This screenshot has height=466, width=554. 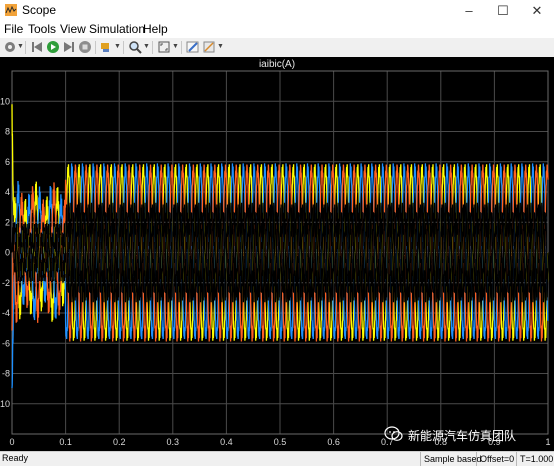 What do you see at coordinates (119, 442) in the screenshot?
I see `x-tick-label: 0.2` at bounding box center [119, 442].